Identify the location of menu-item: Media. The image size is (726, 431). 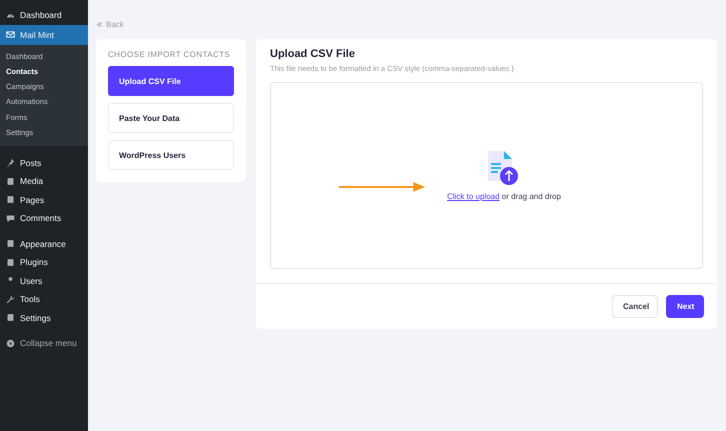
(44, 181).